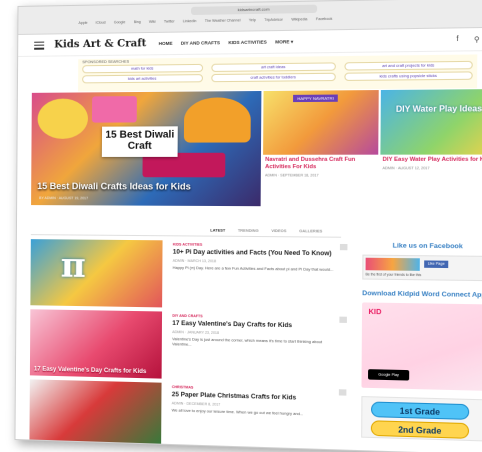 This screenshot has height=452, width=482. Describe the element at coordinates (190, 21) in the screenshot. I see `bookmark: LinkedIn` at that location.